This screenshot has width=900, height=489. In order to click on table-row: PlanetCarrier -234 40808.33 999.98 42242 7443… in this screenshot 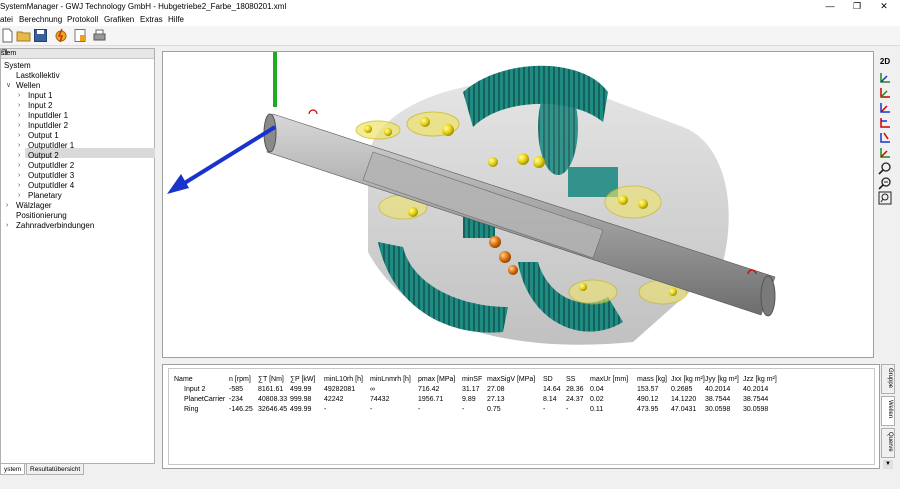, I will do `click(477, 399)`.